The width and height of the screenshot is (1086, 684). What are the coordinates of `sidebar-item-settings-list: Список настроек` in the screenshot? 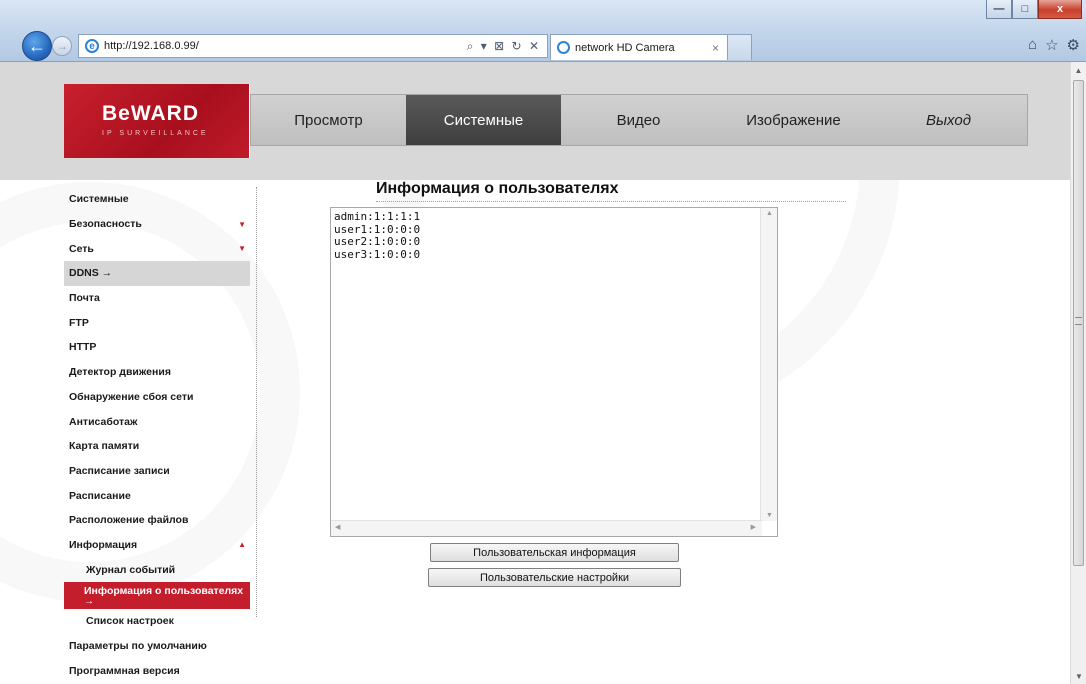 It's located at (157, 621).